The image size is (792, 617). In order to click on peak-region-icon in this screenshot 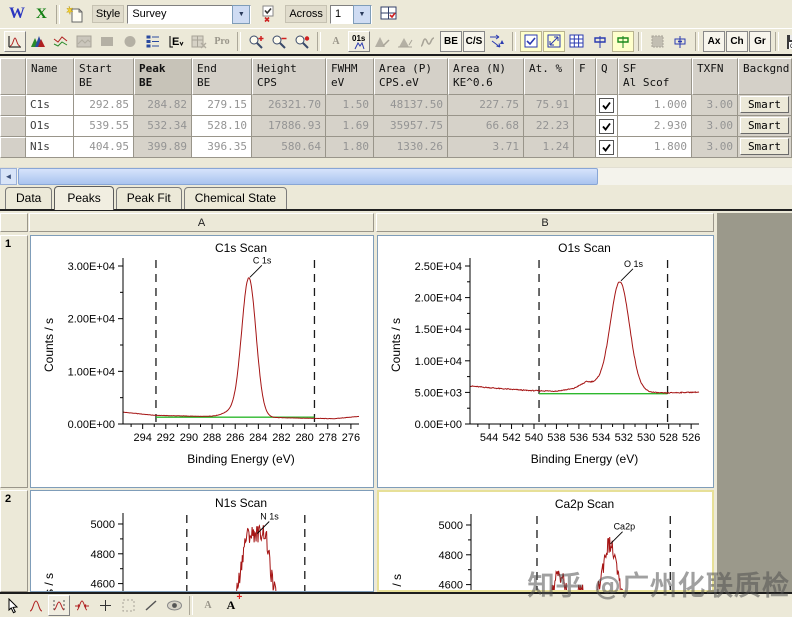, I will do `click(59, 605)`.